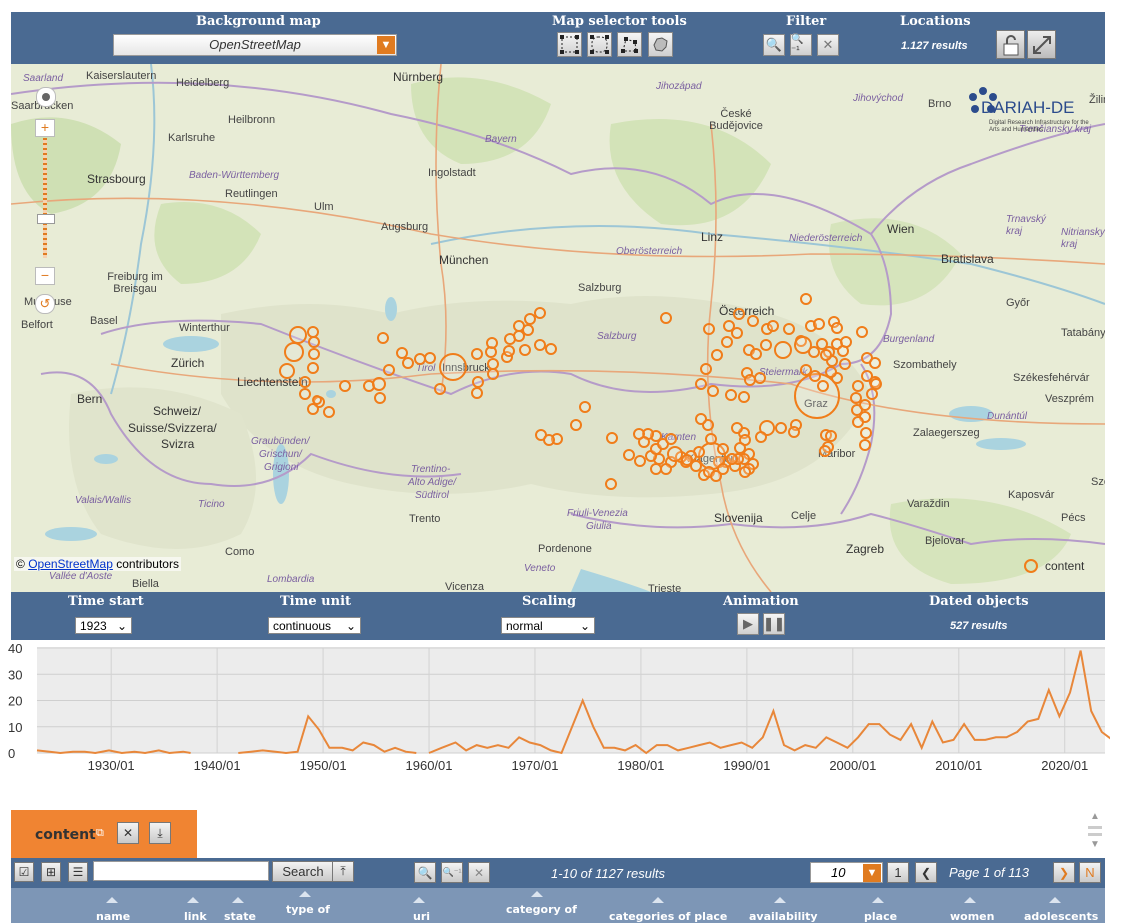  Describe the element at coordinates (783, 916) in the screenshot. I see `column-header-availability: availability` at that location.